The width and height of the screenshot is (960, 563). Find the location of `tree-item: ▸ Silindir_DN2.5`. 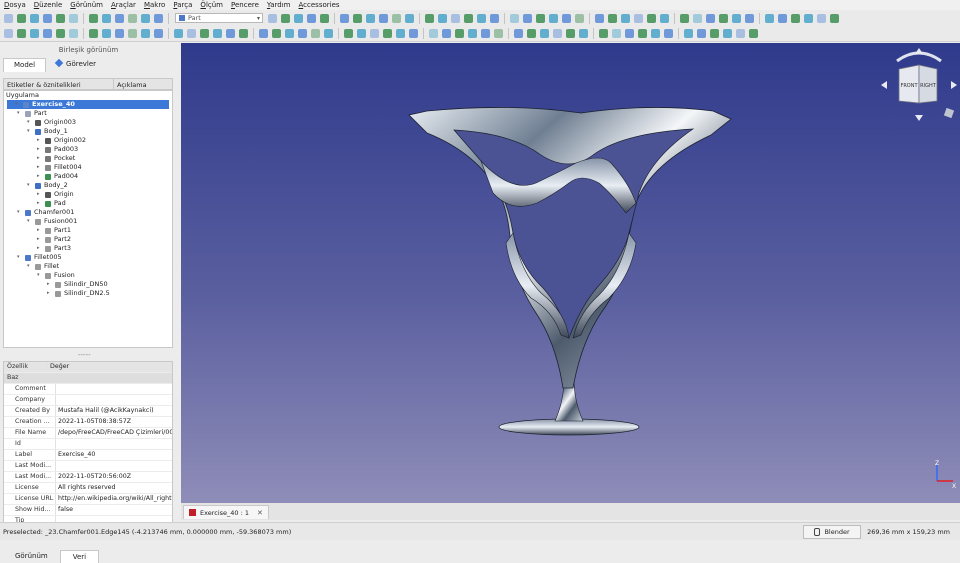

tree-item: ▸ Silindir_DN2.5 is located at coordinates (78, 293).